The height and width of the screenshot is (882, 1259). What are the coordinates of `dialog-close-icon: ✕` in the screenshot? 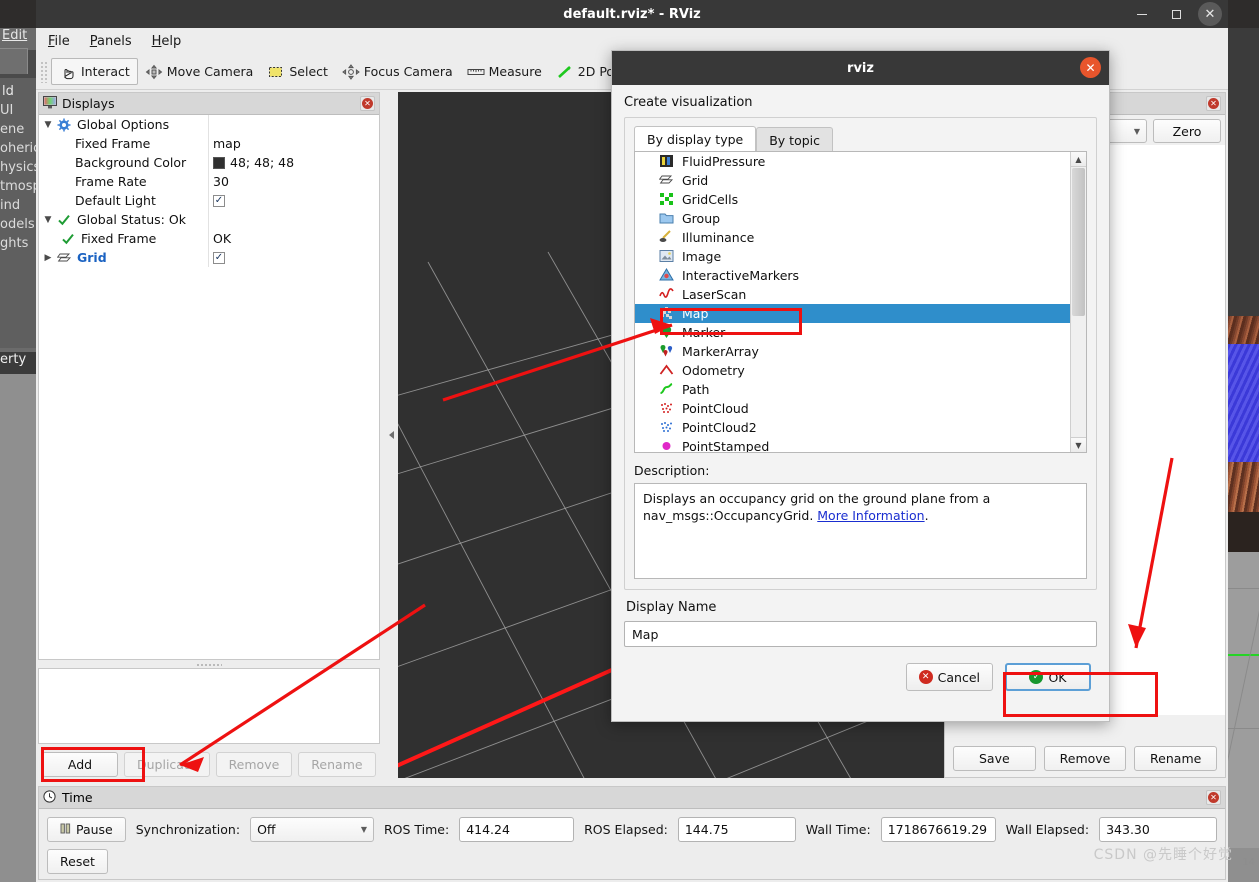 It's located at (1090, 67).